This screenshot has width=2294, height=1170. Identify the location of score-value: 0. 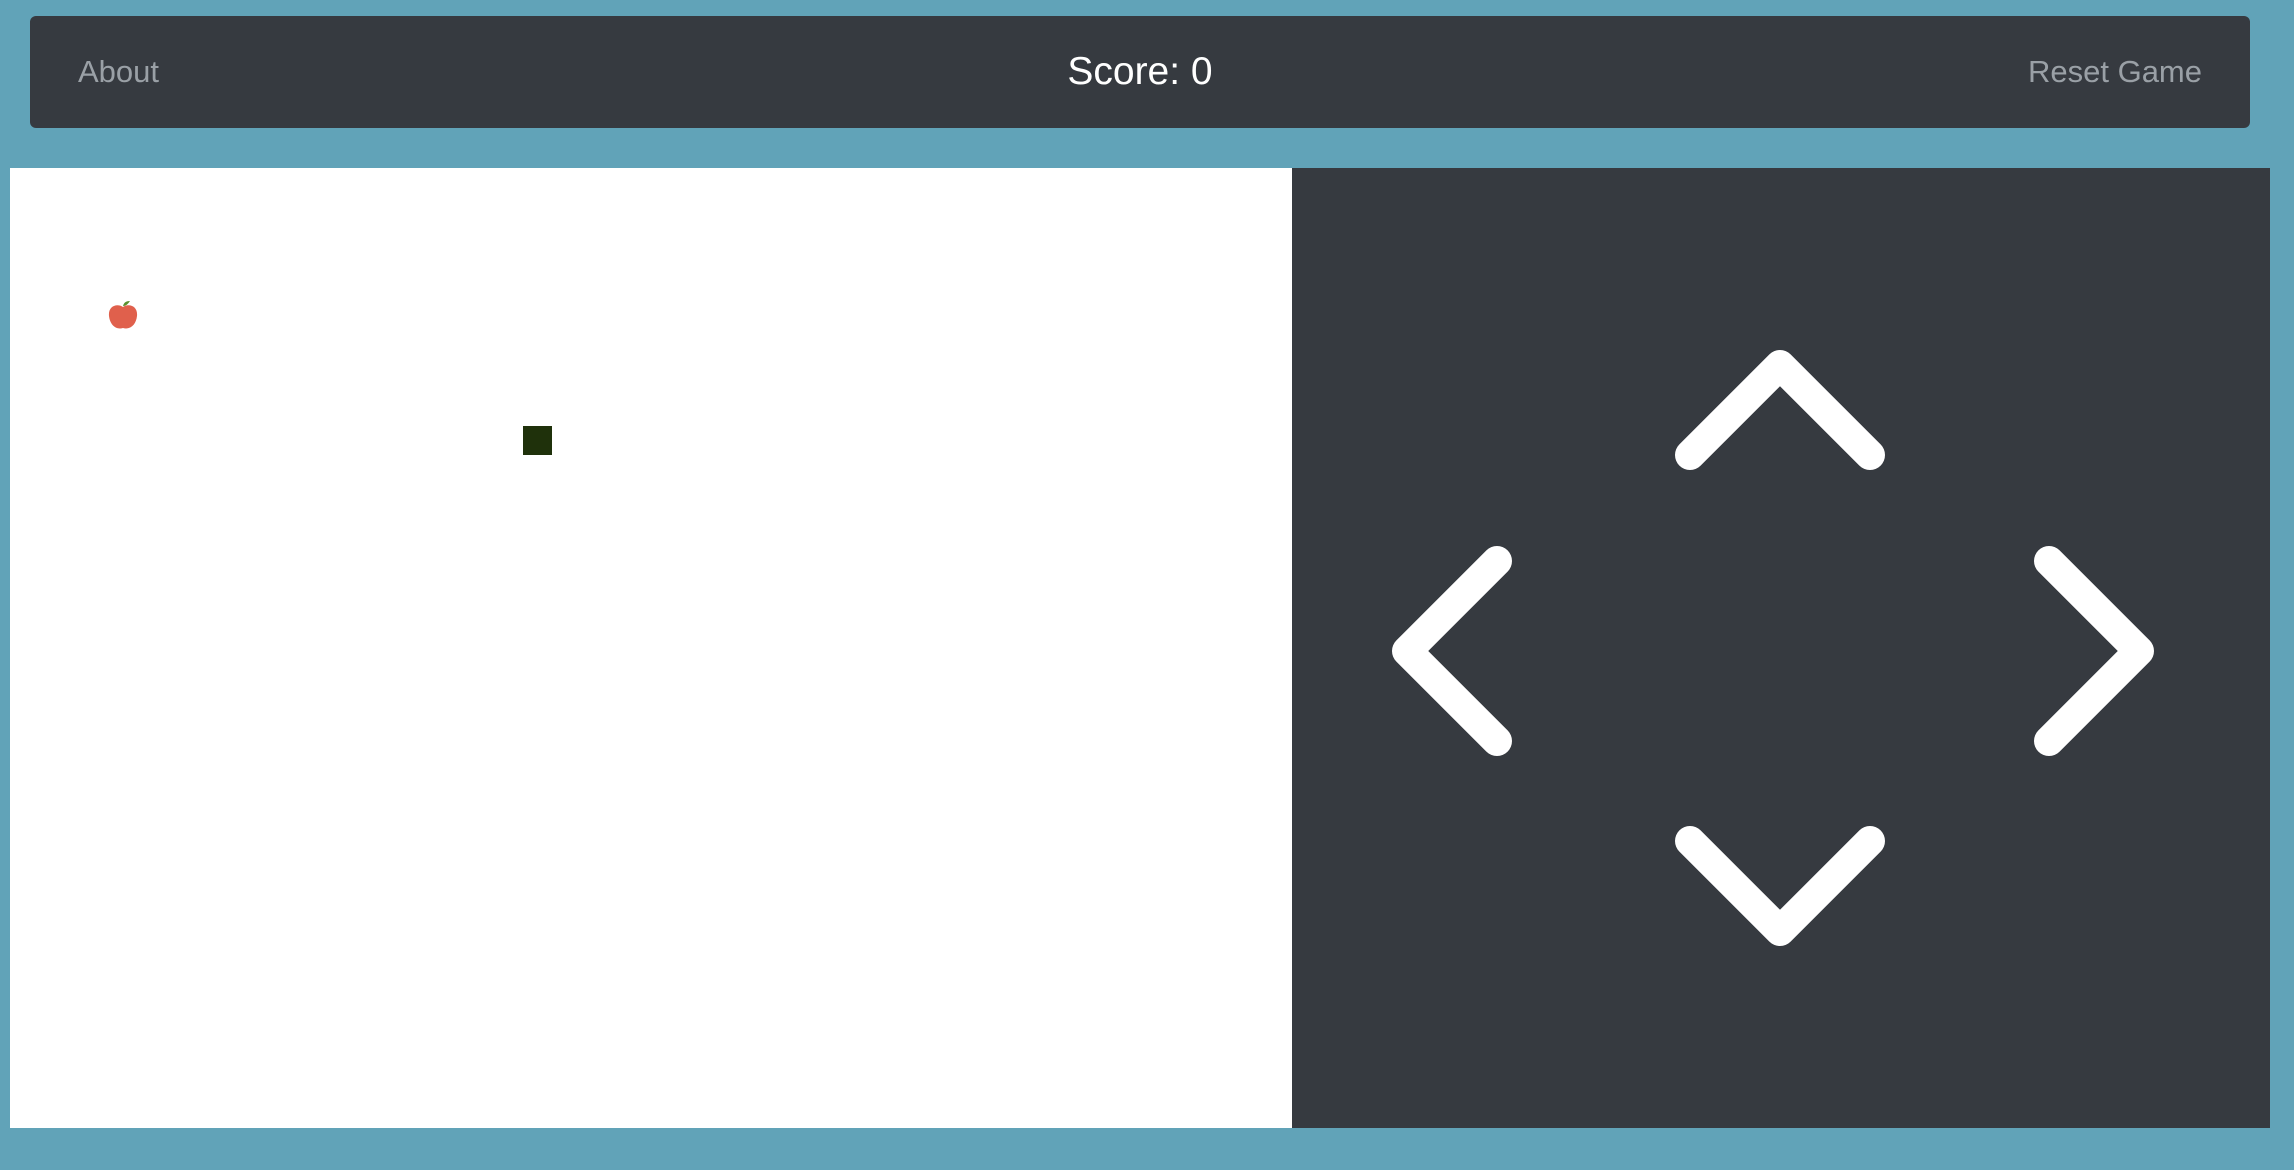
(1201, 71).